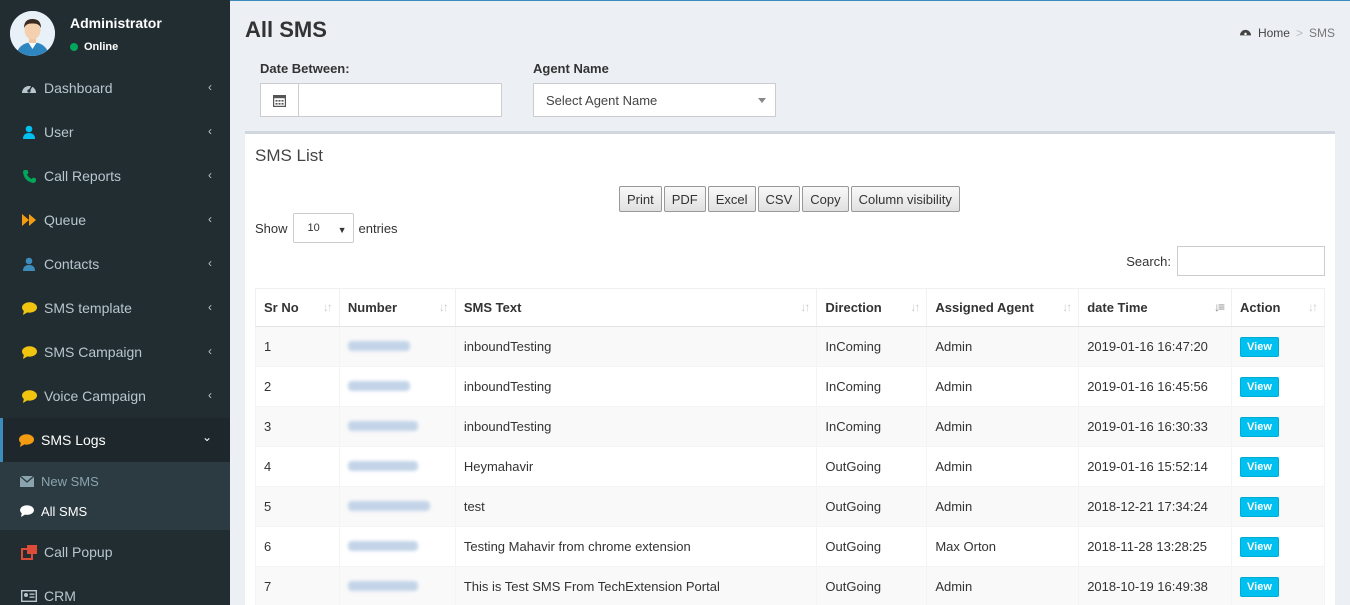  I want to click on column-header-action: Action ↓↑, so click(1278, 307).